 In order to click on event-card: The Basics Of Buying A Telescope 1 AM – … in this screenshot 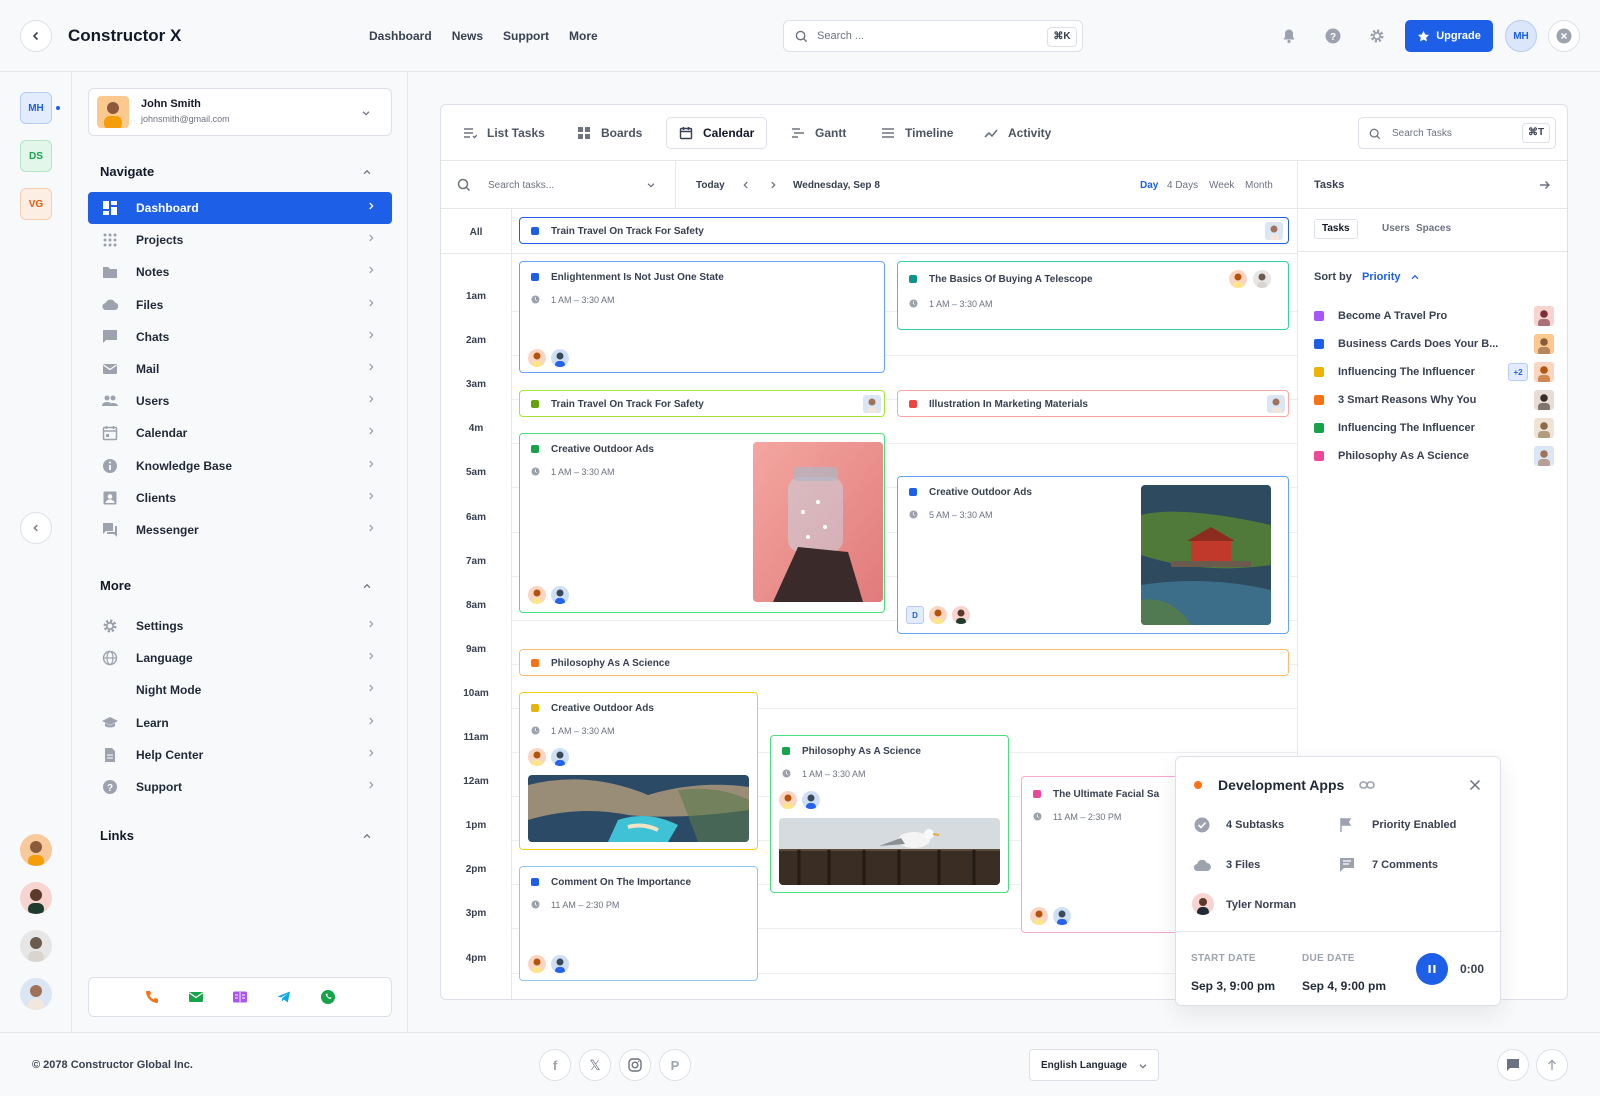, I will do `click(1093, 295)`.